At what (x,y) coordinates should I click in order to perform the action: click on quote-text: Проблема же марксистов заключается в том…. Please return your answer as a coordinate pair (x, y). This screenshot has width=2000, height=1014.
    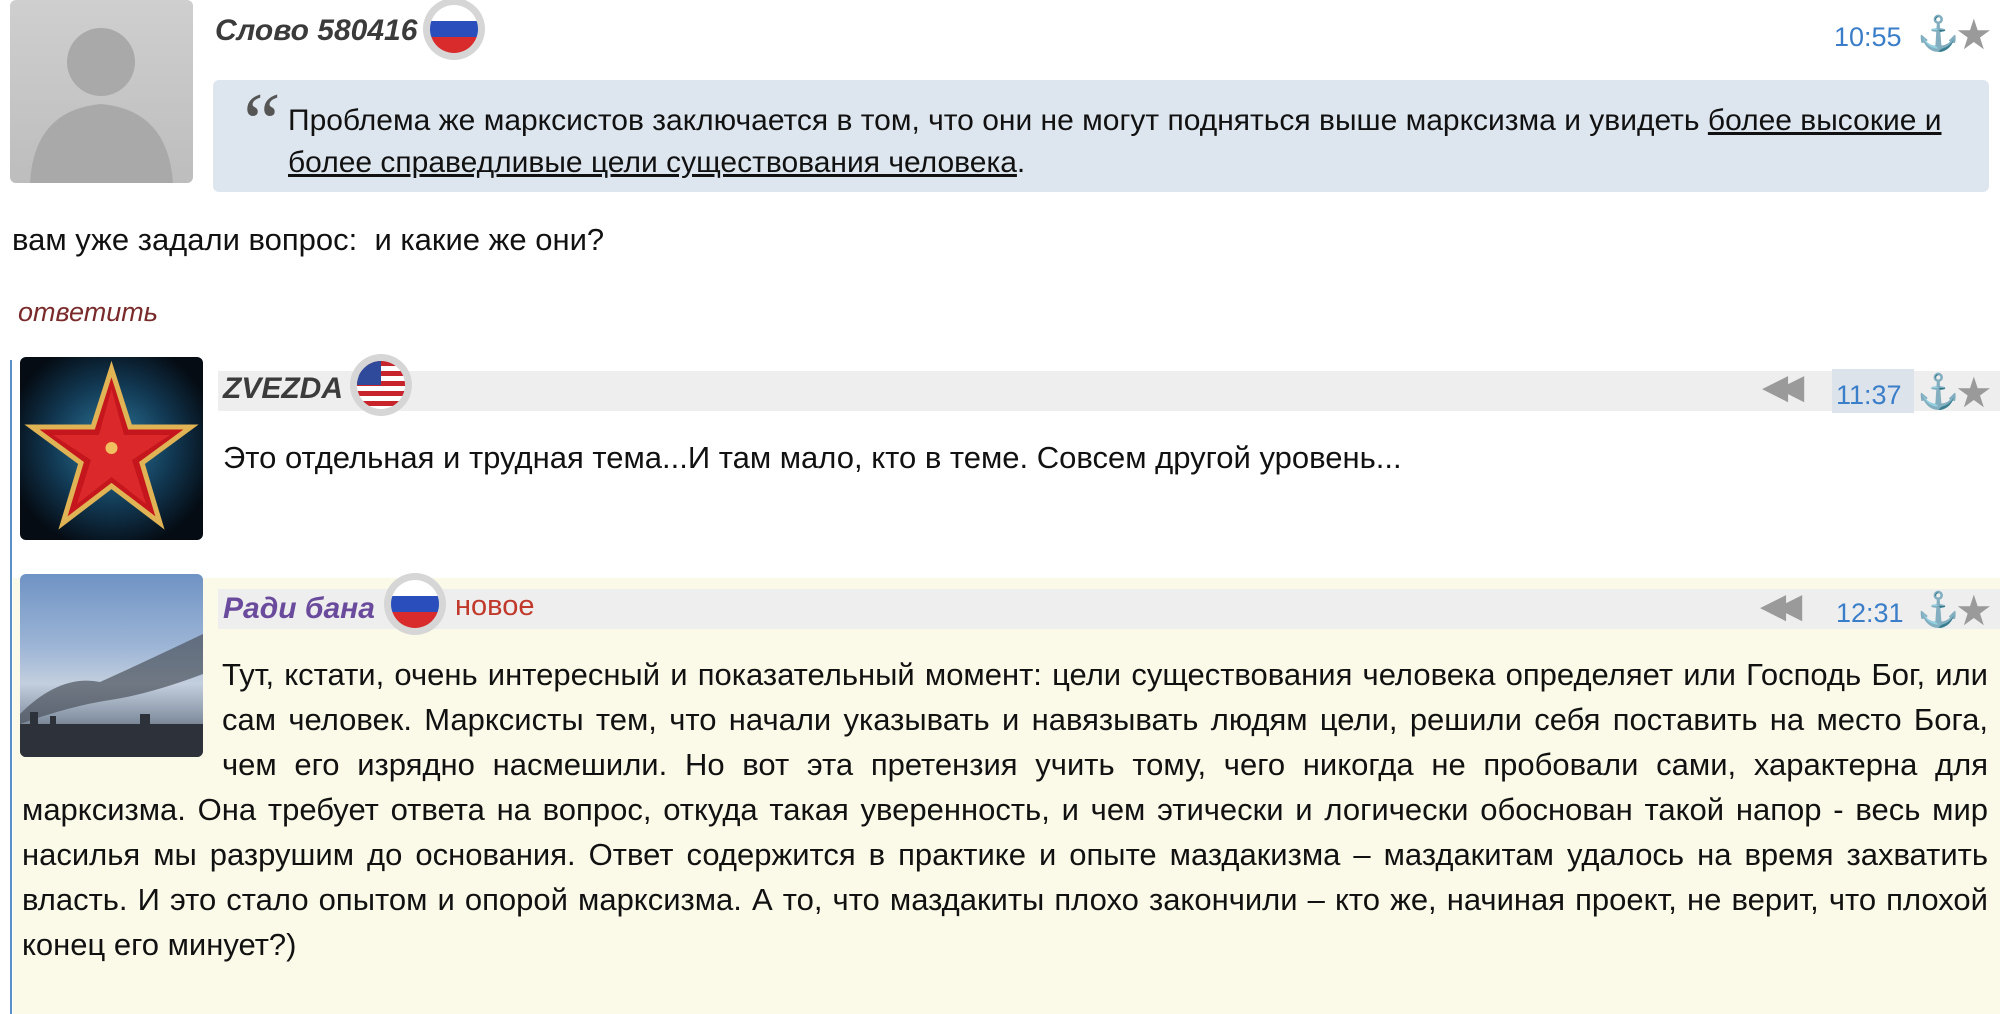
    Looking at the image, I should click on (1133, 142).